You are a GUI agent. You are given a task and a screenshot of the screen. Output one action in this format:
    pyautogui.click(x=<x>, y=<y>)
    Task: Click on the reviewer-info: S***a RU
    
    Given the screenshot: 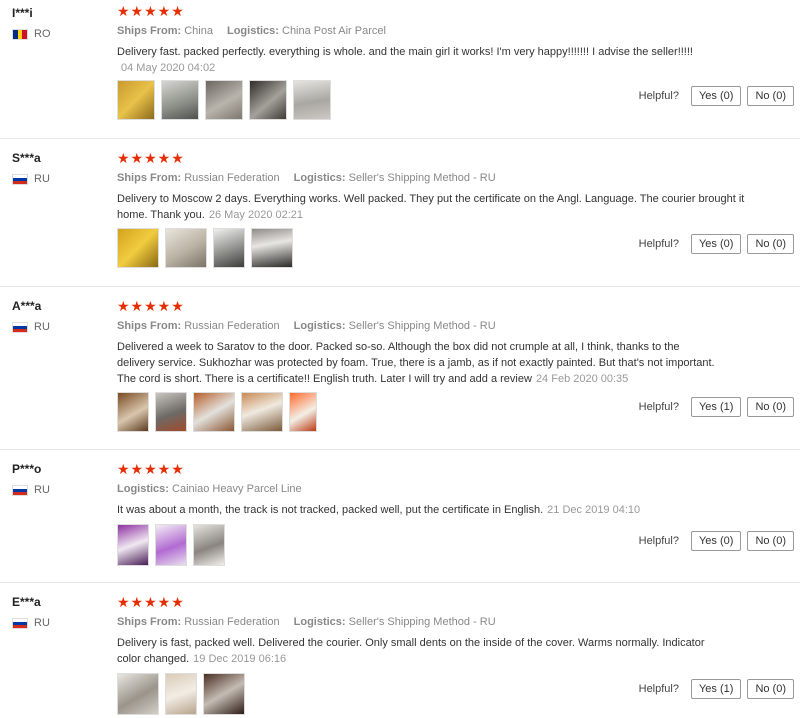 What is the action you would take?
    pyautogui.click(x=62, y=168)
    